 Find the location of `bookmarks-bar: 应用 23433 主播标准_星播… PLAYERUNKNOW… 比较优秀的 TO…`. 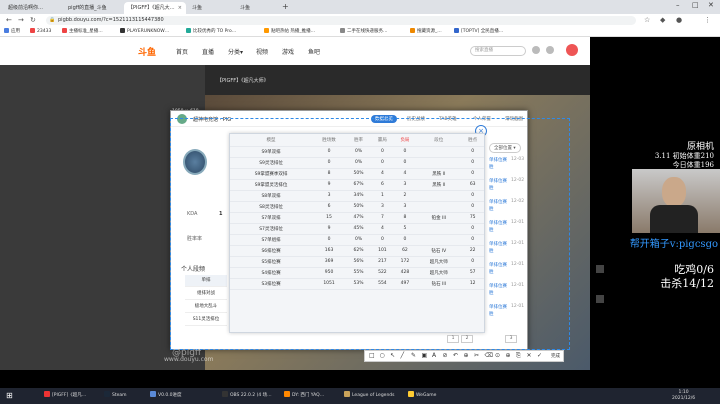

bookmarks-bar: 应用 23433 主播标准_星播… PLAYERUNKNOW… 比较优秀的 TO… is located at coordinates (360, 32).